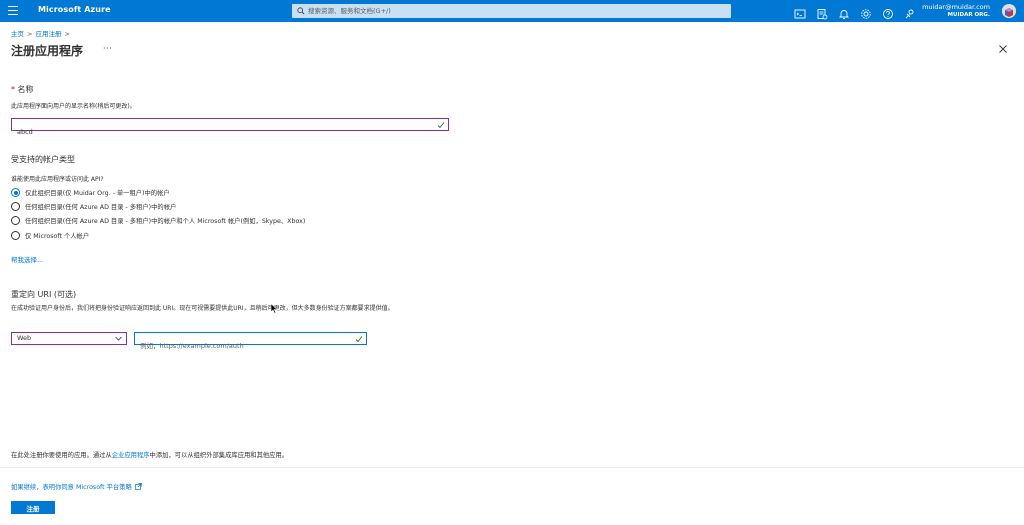 This screenshot has width=1024, height=525. I want to click on platform-policy-link: 如果继续，表明你同意 Microsoft 平台策略, so click(76, 486).